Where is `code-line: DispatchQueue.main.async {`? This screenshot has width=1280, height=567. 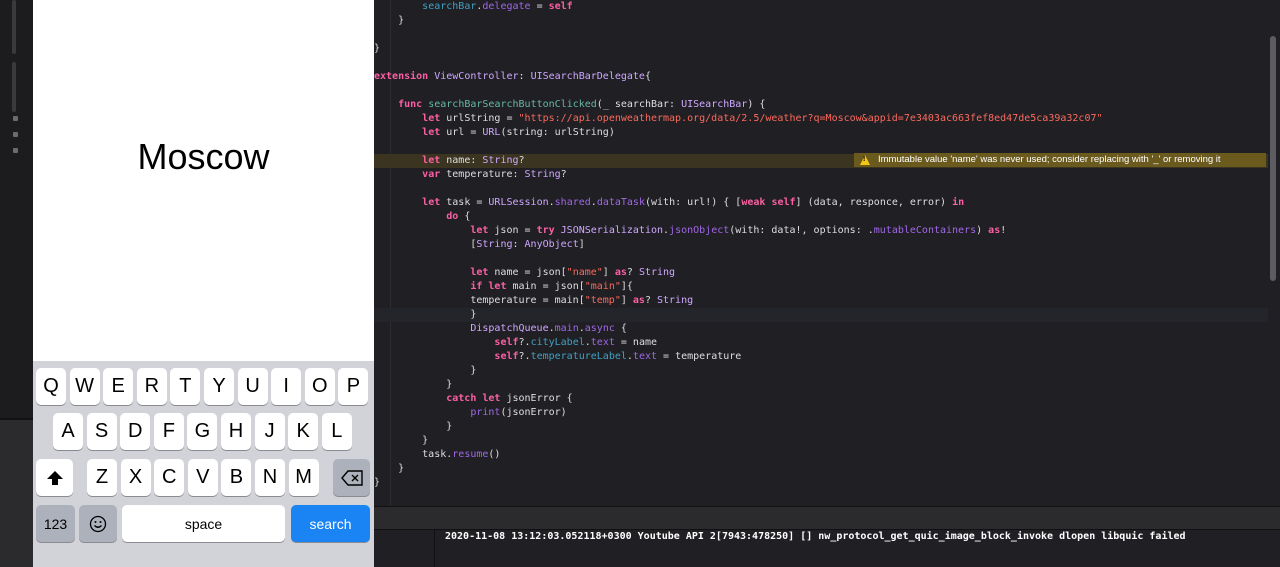
code-line: DispatchQueue.main.async { is located at coordinates (821, 329).